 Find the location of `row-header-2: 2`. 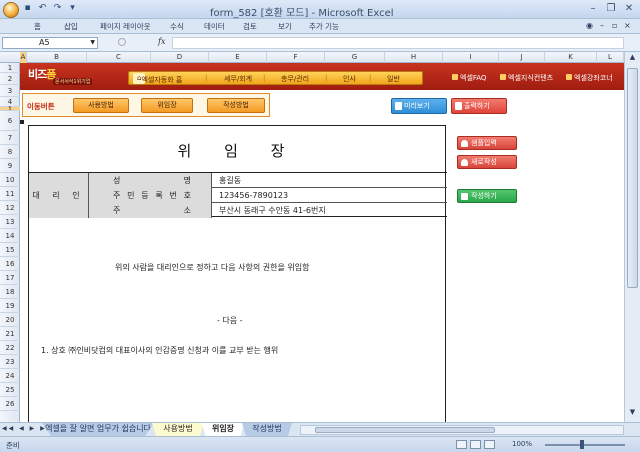

row-header-2: 2 is located at coordinates (10, 79).